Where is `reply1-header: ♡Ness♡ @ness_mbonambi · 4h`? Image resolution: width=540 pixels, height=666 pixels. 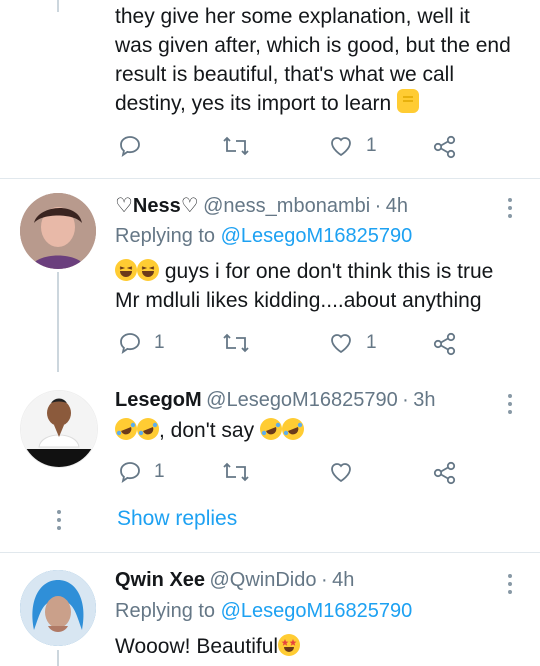
reply1-header: ♡Ness♡ @ness_mbonambi · 4h is located at coordinates (261, 205).